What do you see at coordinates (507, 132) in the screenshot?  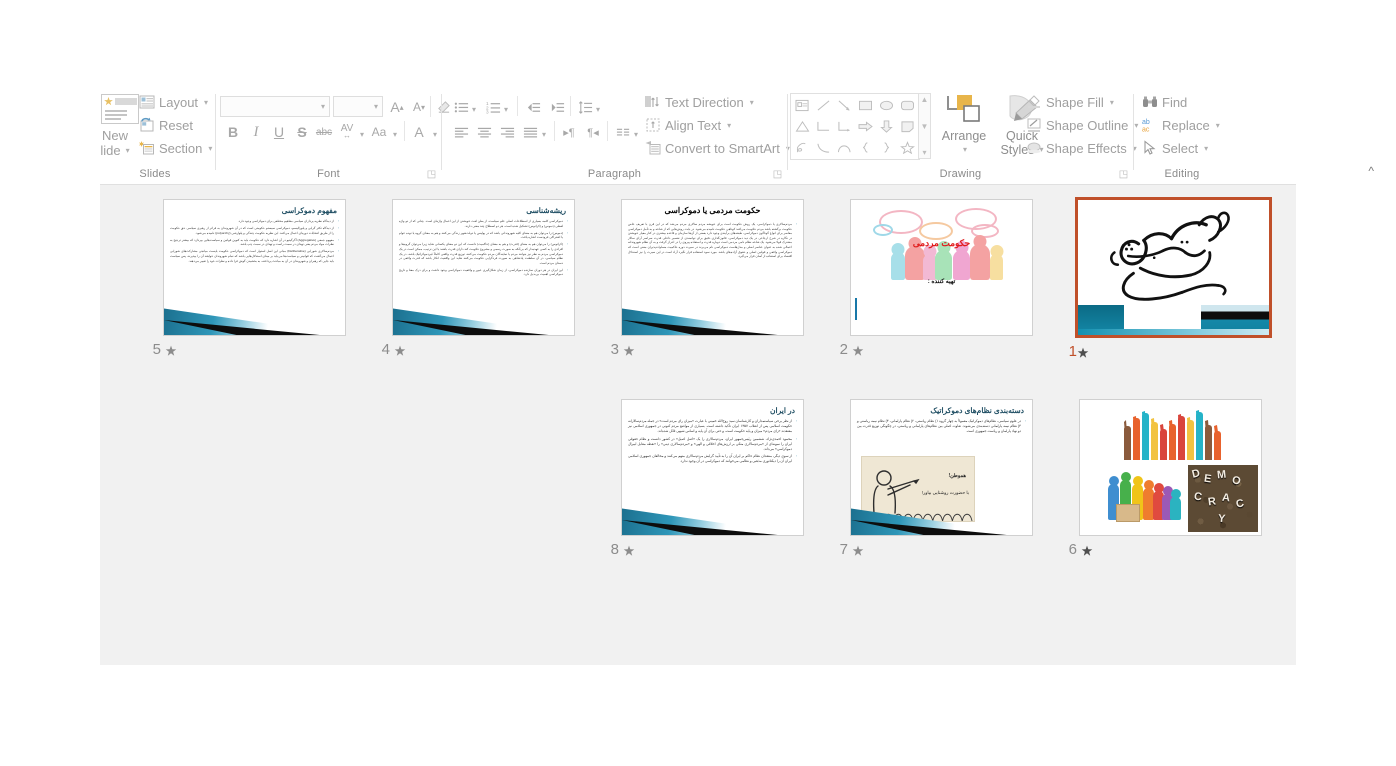 I see `align-right-button` at bounding box center [507, 132].